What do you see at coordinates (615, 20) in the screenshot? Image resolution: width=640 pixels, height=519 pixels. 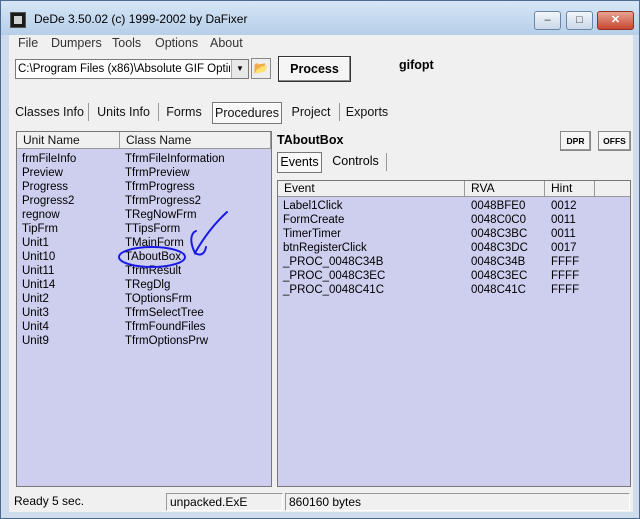 I see `close-button: ✕` at bounding box center [615, 20].